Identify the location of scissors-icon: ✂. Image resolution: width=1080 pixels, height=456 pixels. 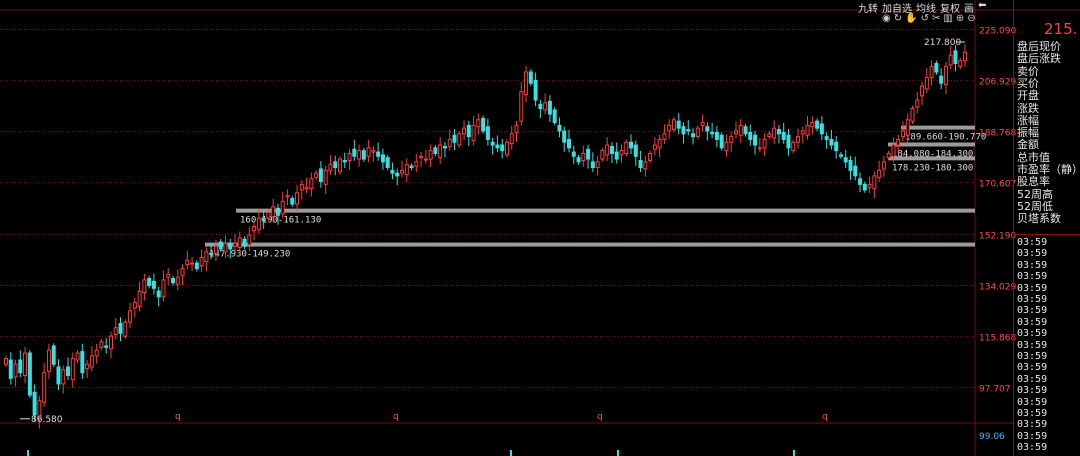
(936, 18).